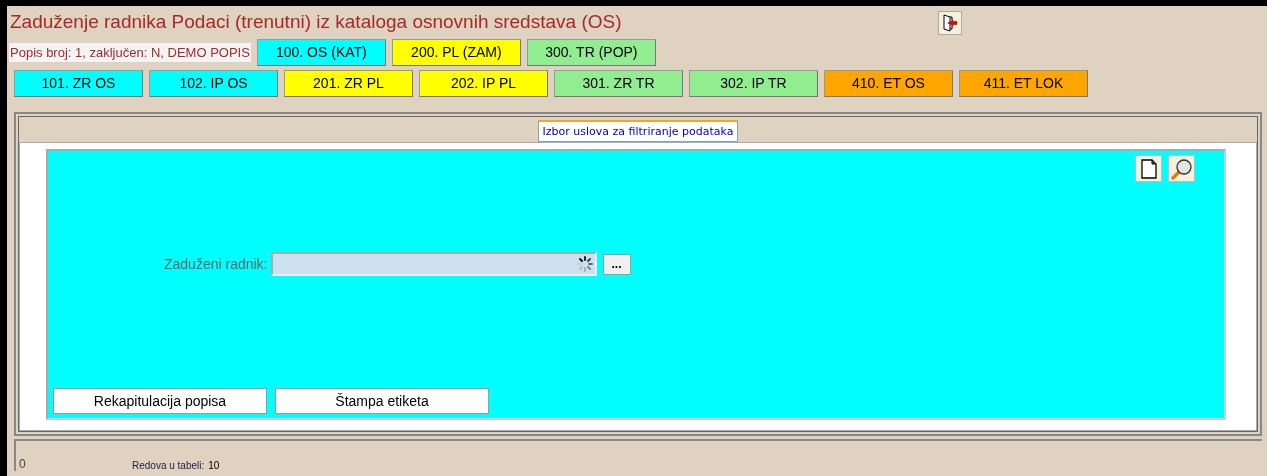 This screenshot has height=476, width=1267. Describe the element at coordinates (216, 264) in the screenshot. I see `field-label: Zaduženi radnik:` at that location.